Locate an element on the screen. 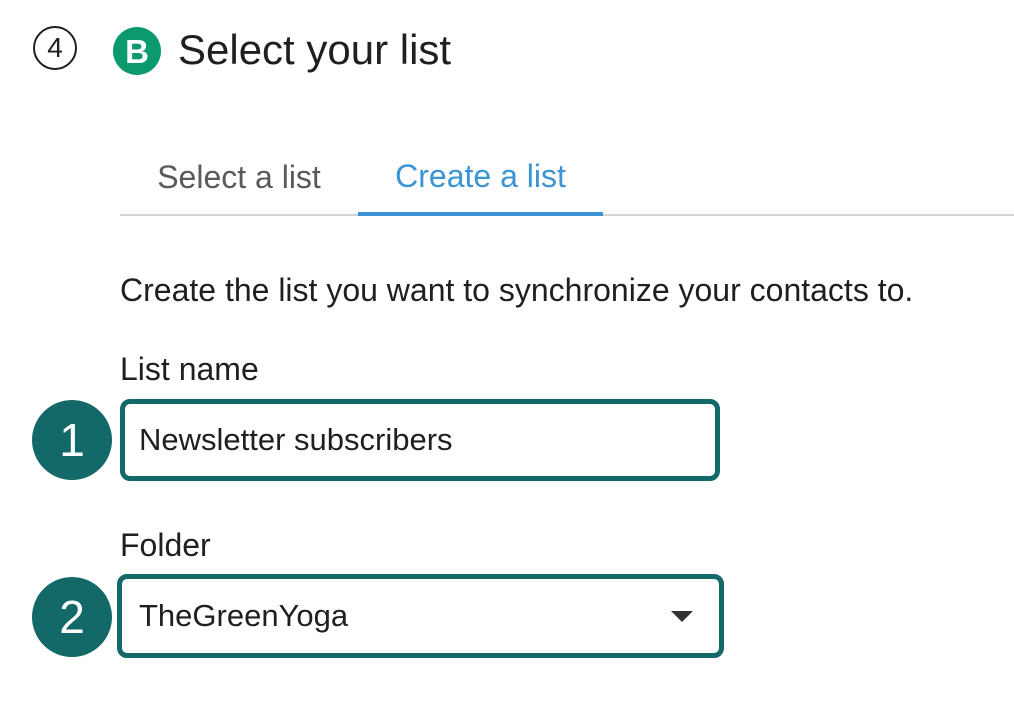  folder-label: Folder is located at coordinates (165, 545).